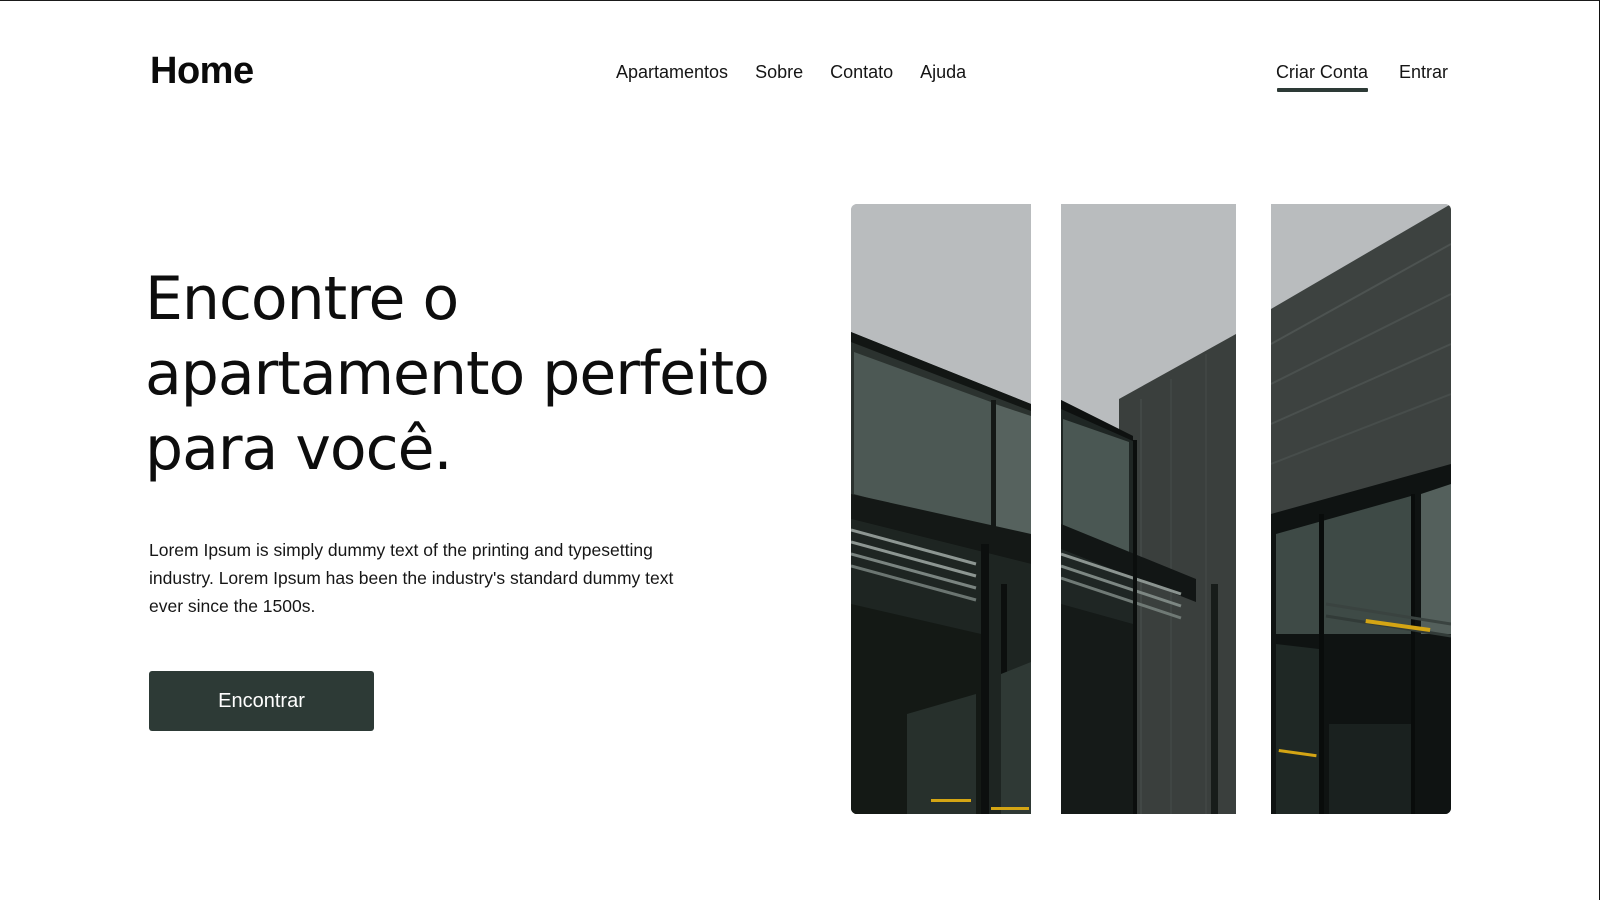 This screenshot has height=900, width=1600. I want to click on nav-link-contato: Contato, so click(861, 72).